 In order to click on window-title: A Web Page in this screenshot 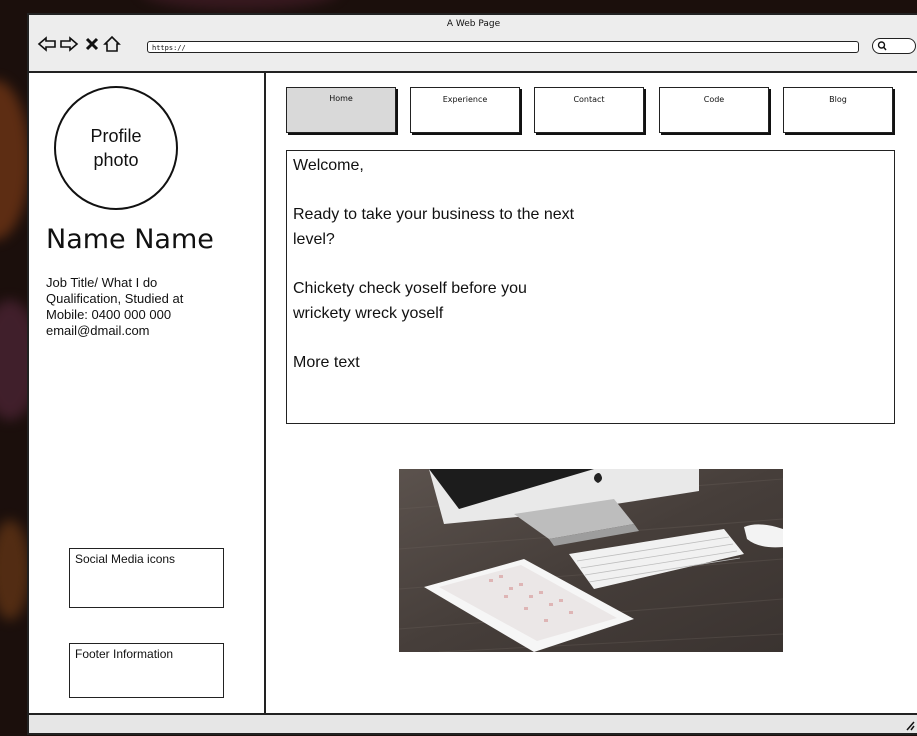, I will do `click(473, 24)`.